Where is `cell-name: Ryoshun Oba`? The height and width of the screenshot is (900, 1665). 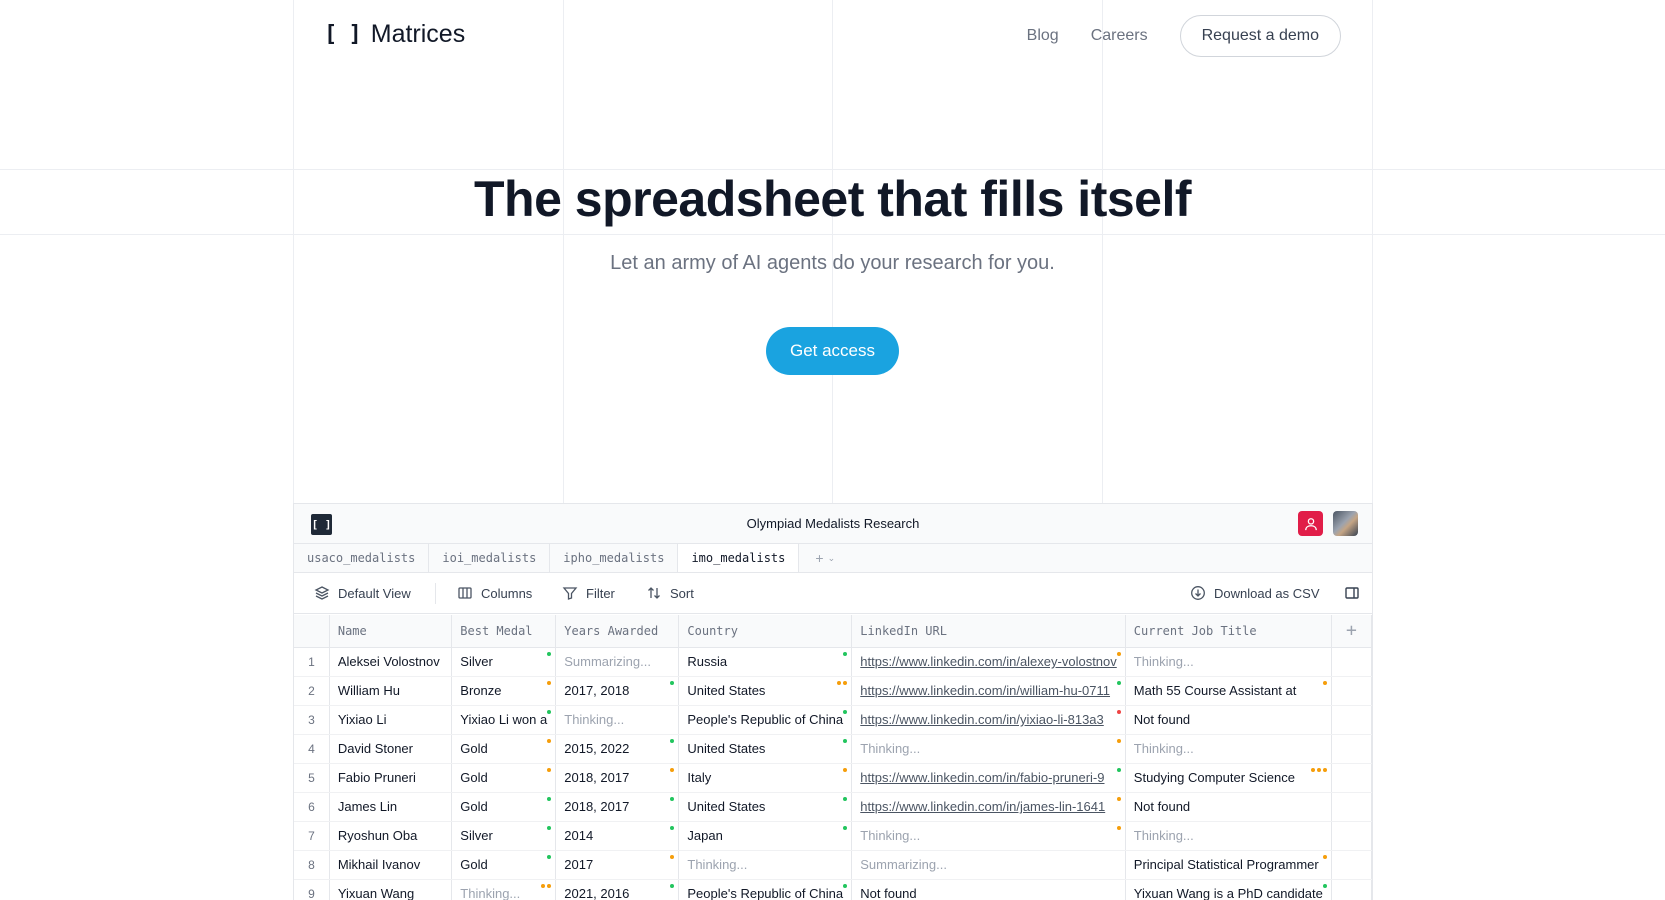
cell-name: Ryoshun Oba is located at coordinates (391, 836).